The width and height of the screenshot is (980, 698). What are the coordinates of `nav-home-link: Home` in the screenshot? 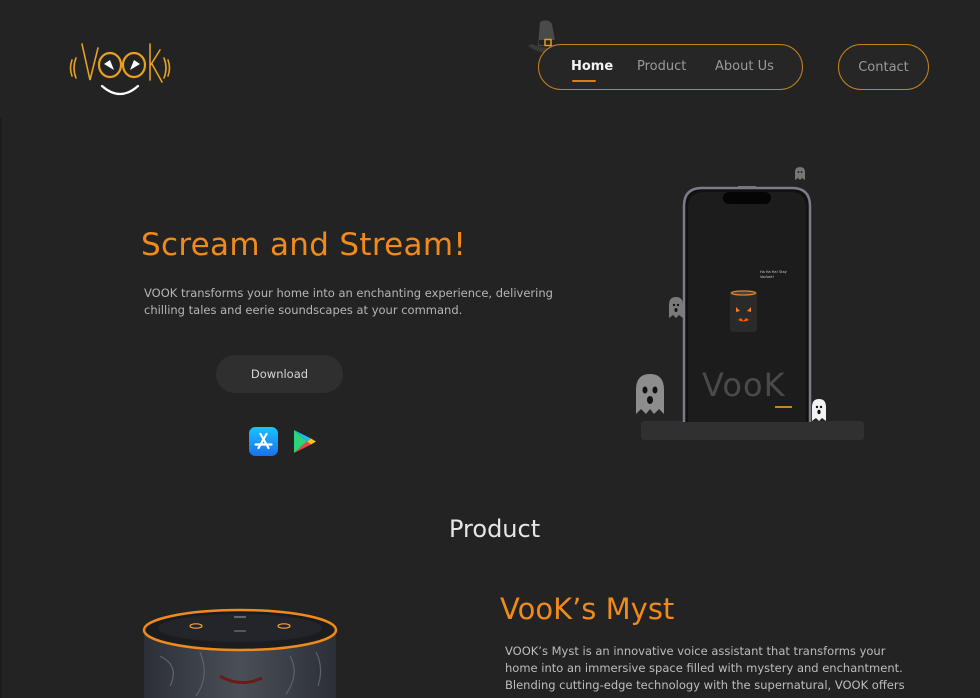 It's located at (592, 66).